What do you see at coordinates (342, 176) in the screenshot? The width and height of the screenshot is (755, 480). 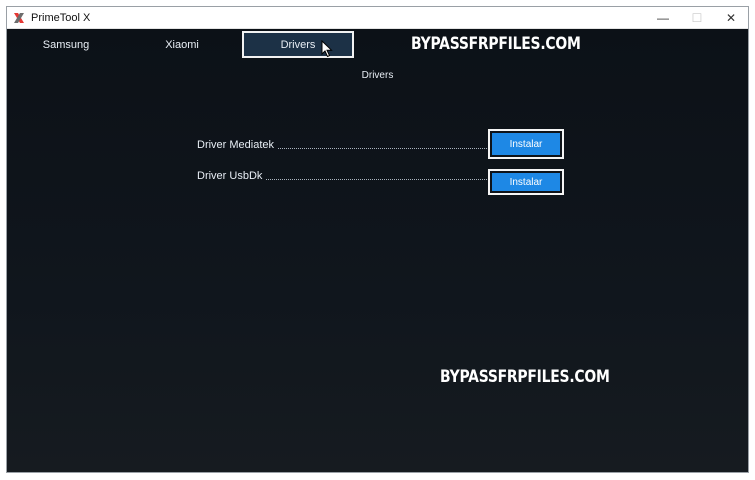 I see `driver-row: Driver UsbDk` at bounding box center [342, 176].